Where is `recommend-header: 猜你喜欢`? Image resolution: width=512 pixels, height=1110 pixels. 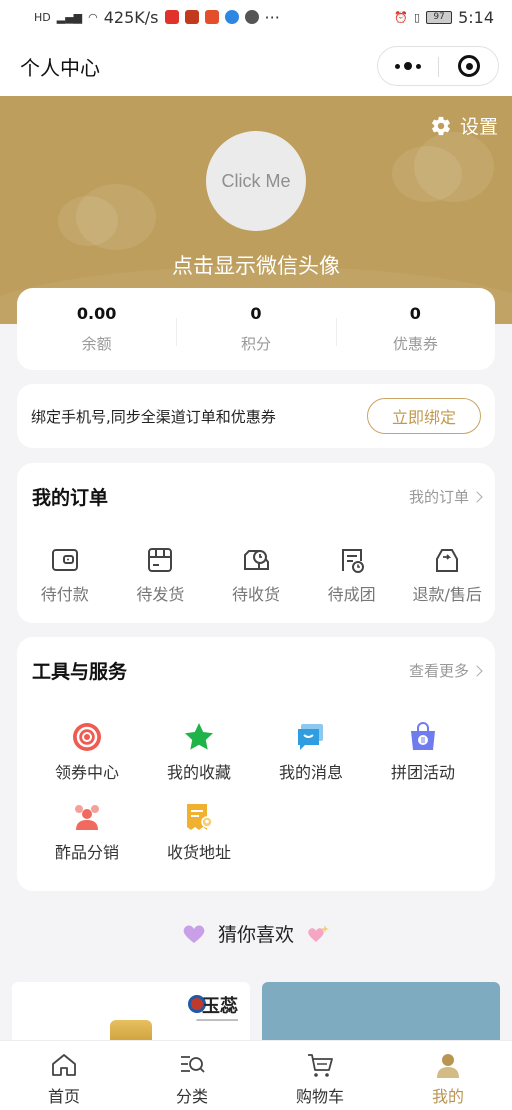 recommend-header: 猜你喜欢 is located at coordinates (256, 933).